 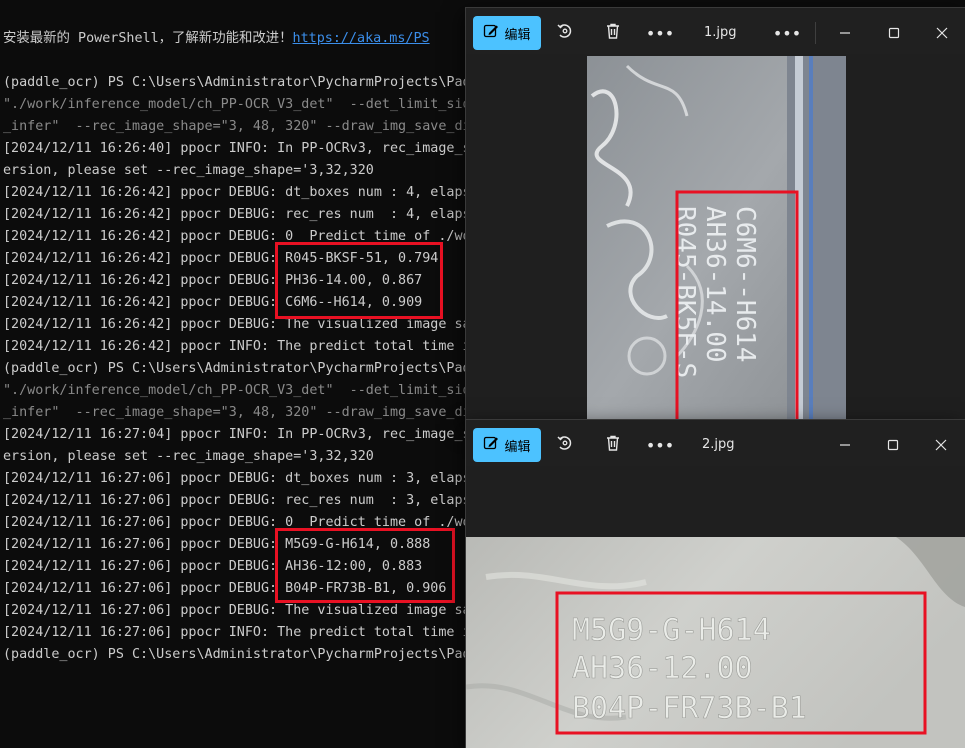 I want to click on more-options-button-2: •••, so click(x=787, y=33).